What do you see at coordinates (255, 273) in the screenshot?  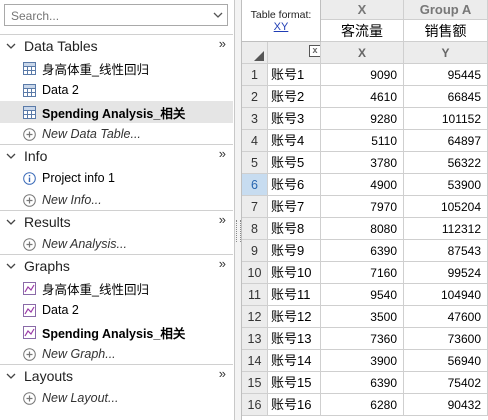 I see `row-number: 10` at bounding box center [255, 273].